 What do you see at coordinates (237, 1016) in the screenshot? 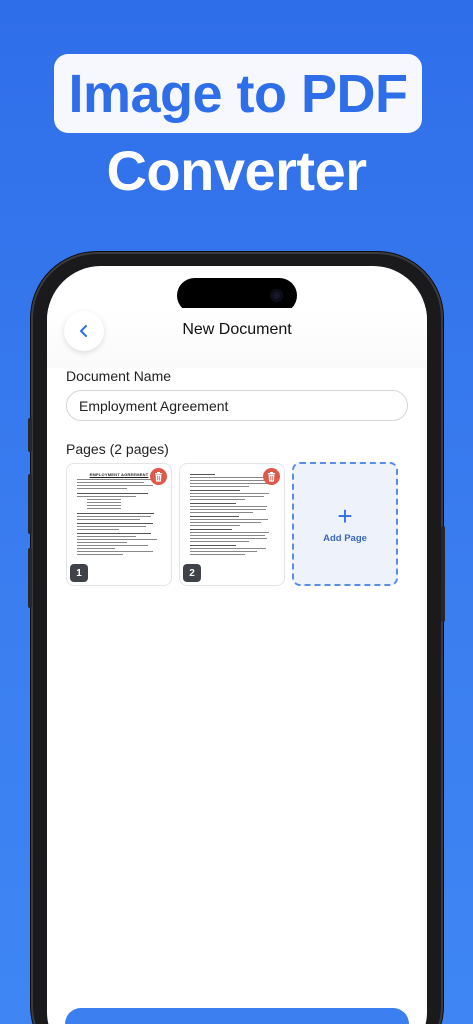
I see `primary-action-button` at bounding box center [237, 1016].